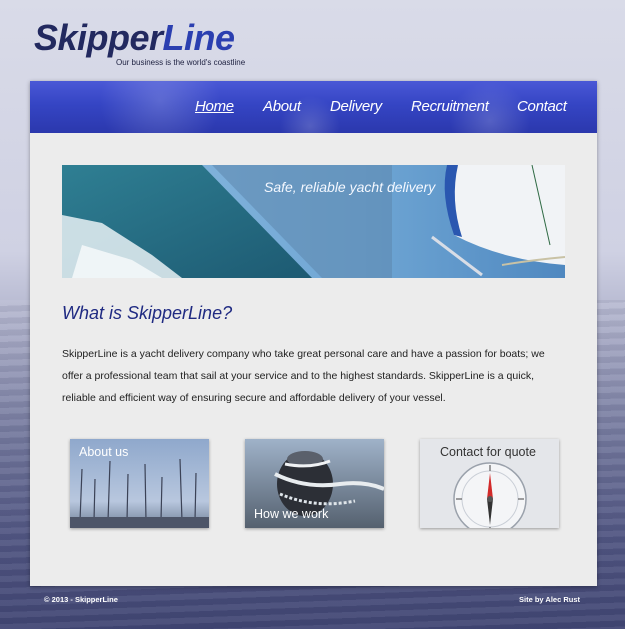 The image size is (625, 629). I want to click on nav-home: Home, so click(214, 106).